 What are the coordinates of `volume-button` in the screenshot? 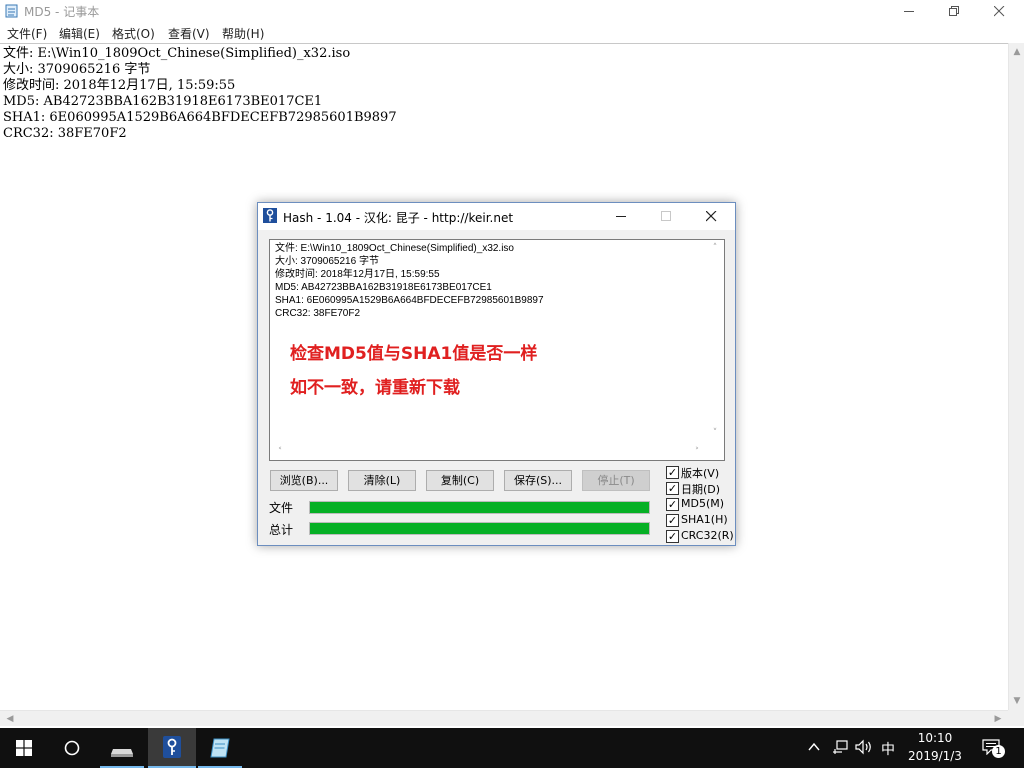 It's located at (864, 749).